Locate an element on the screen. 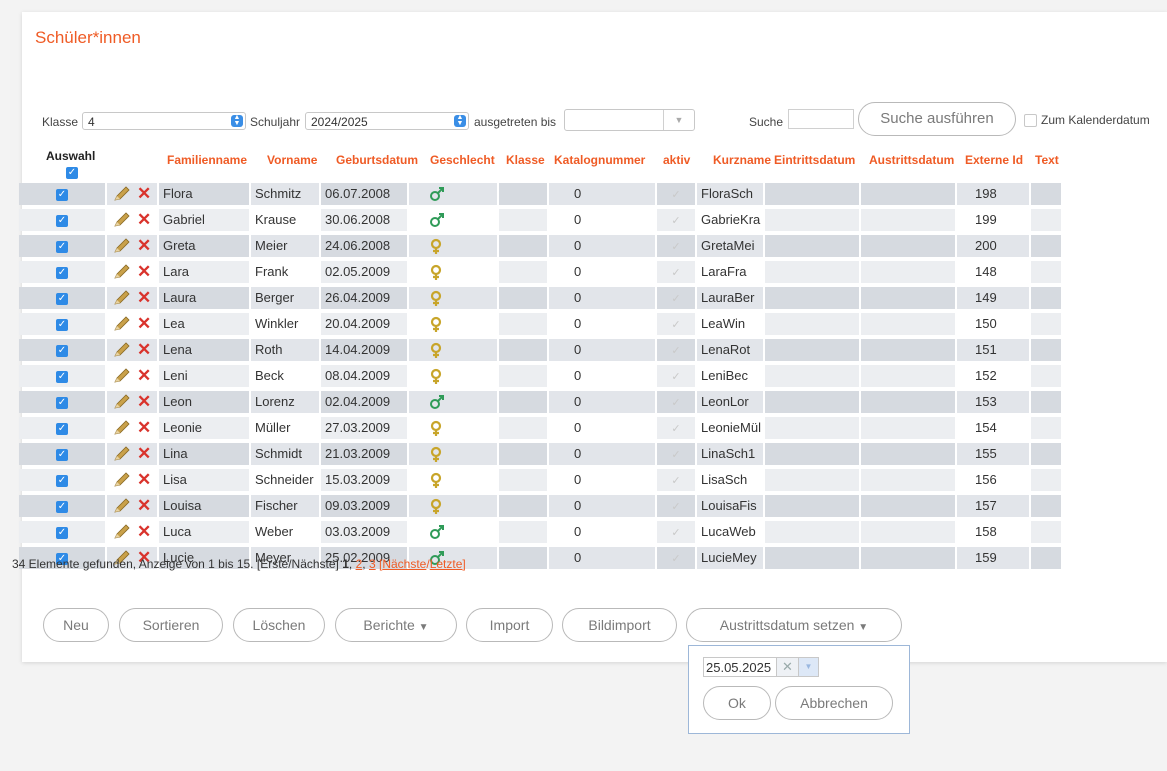 The width and height of the screenshot is (1167, 771). page-link-2: 2 is located at coordinates (359, 564).